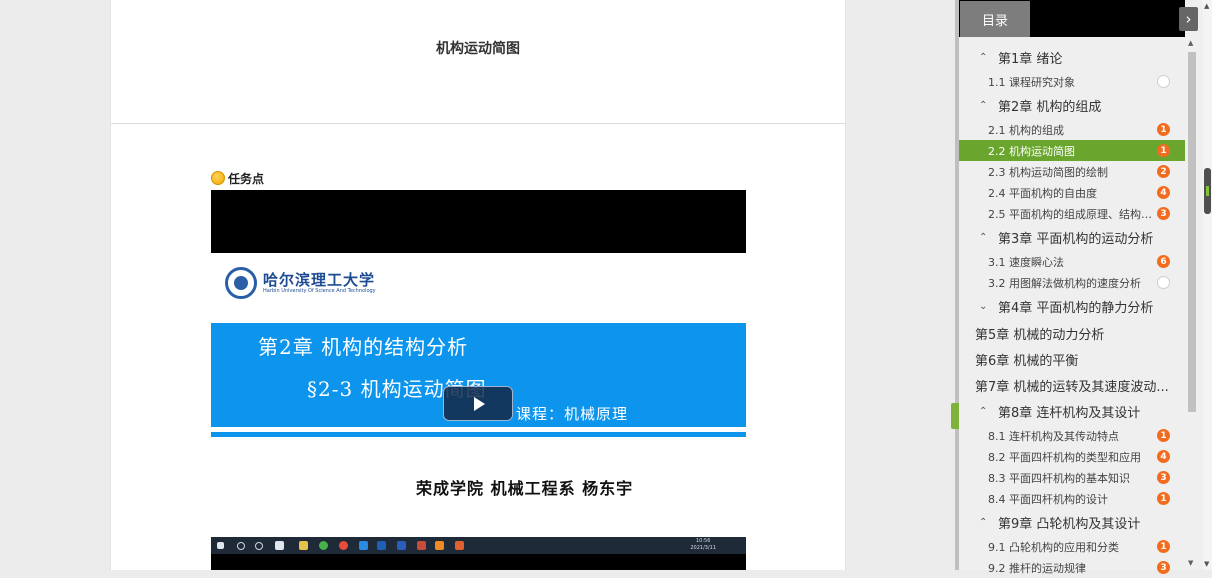 Image resolution: width=1212 pixels, height=578 pixels. What do you see at coordinates (1076, 308) in the screenshot?
I see `toc-chapter-label: 第4章 平面机构的静力分析` at bounding box center [1076, 308].